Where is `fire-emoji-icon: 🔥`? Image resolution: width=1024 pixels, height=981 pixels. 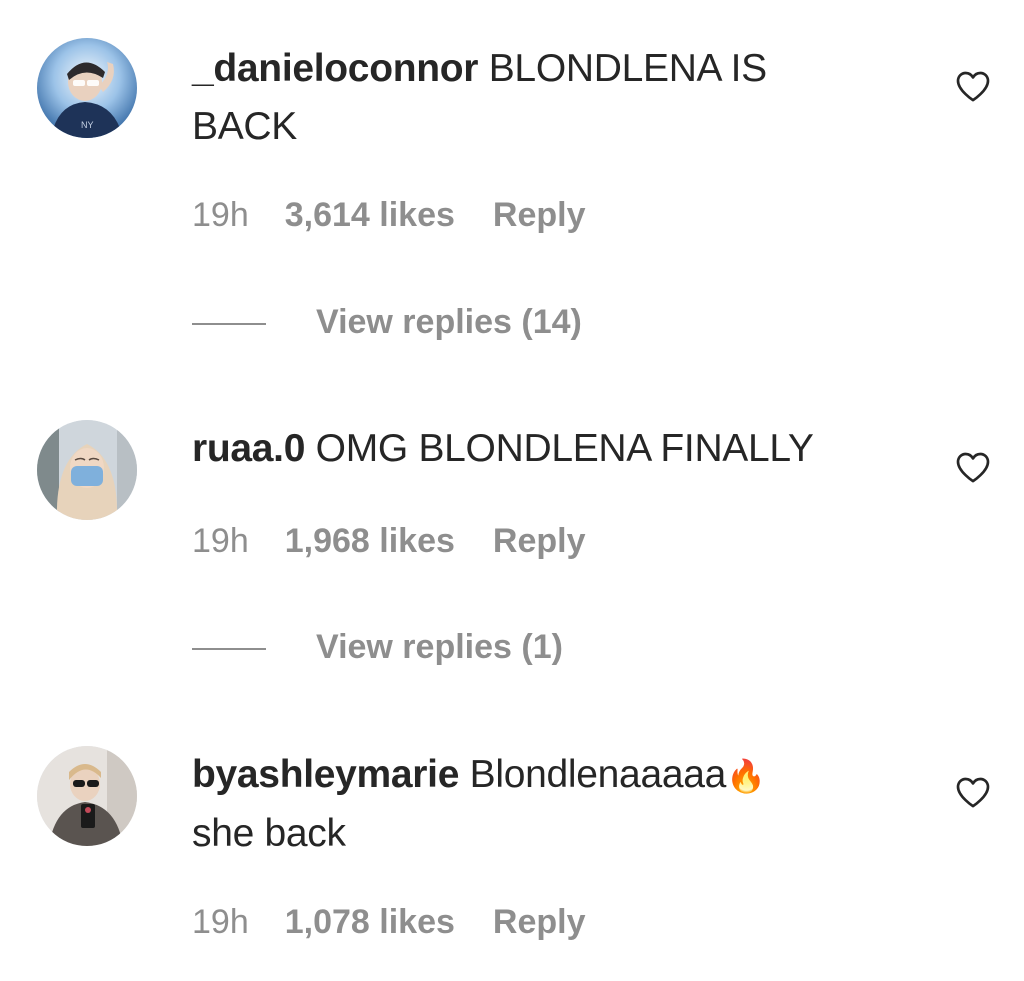 fire-emoji-icon: 🔥 is located at coordinates (746, 776).